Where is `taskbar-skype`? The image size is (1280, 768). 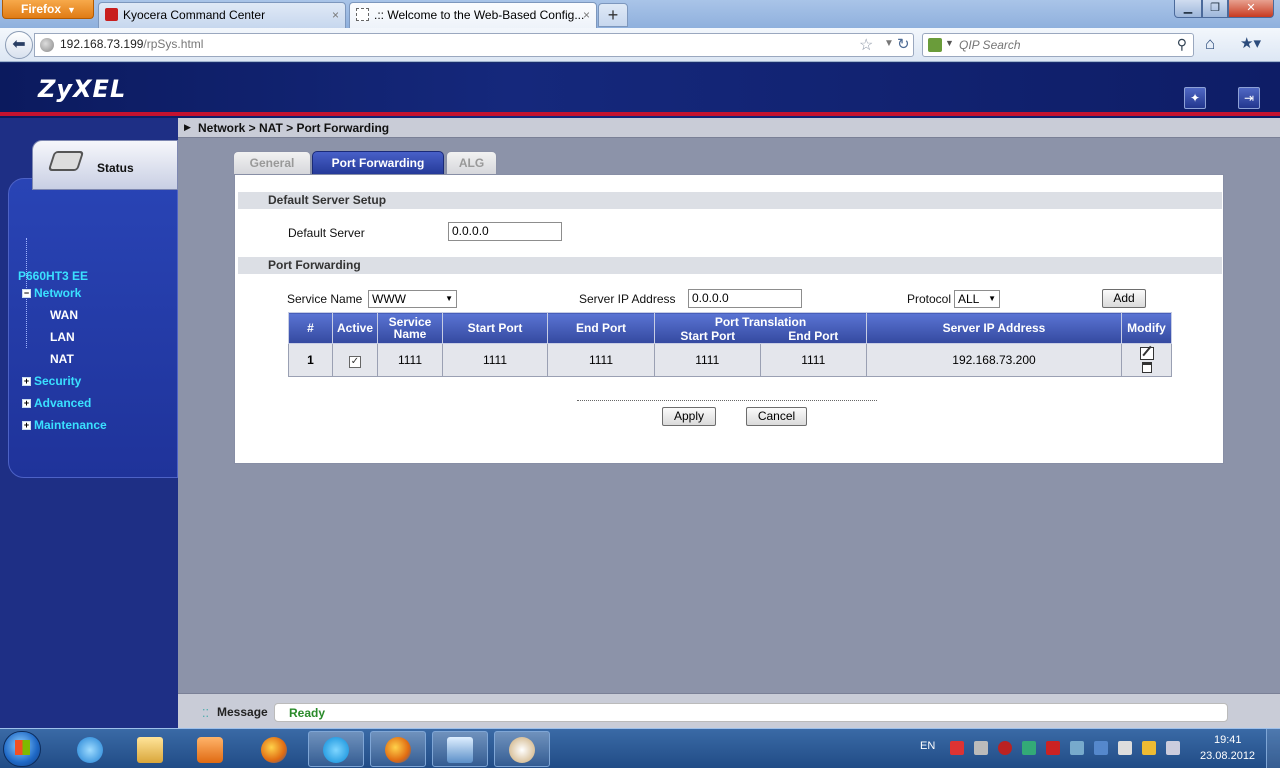 taskbar-skype is located at coordinates (336, 749).